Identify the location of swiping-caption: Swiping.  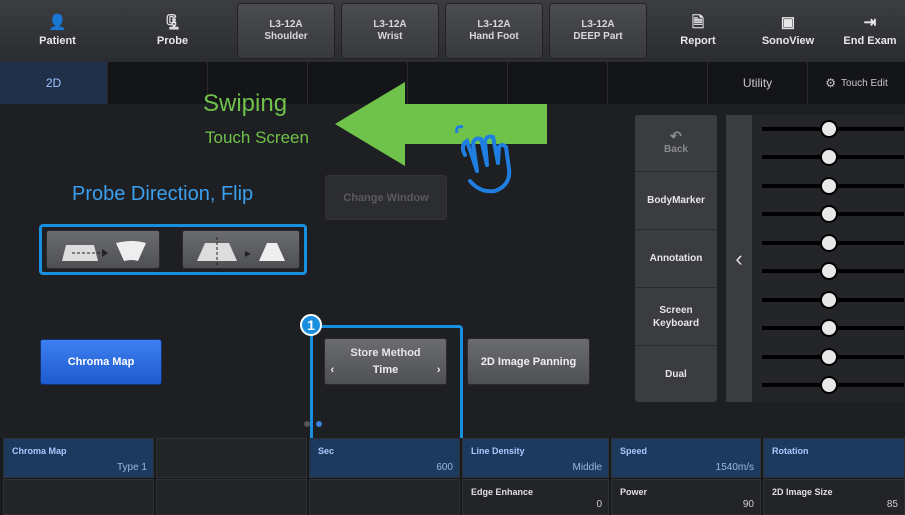
(245, 103).